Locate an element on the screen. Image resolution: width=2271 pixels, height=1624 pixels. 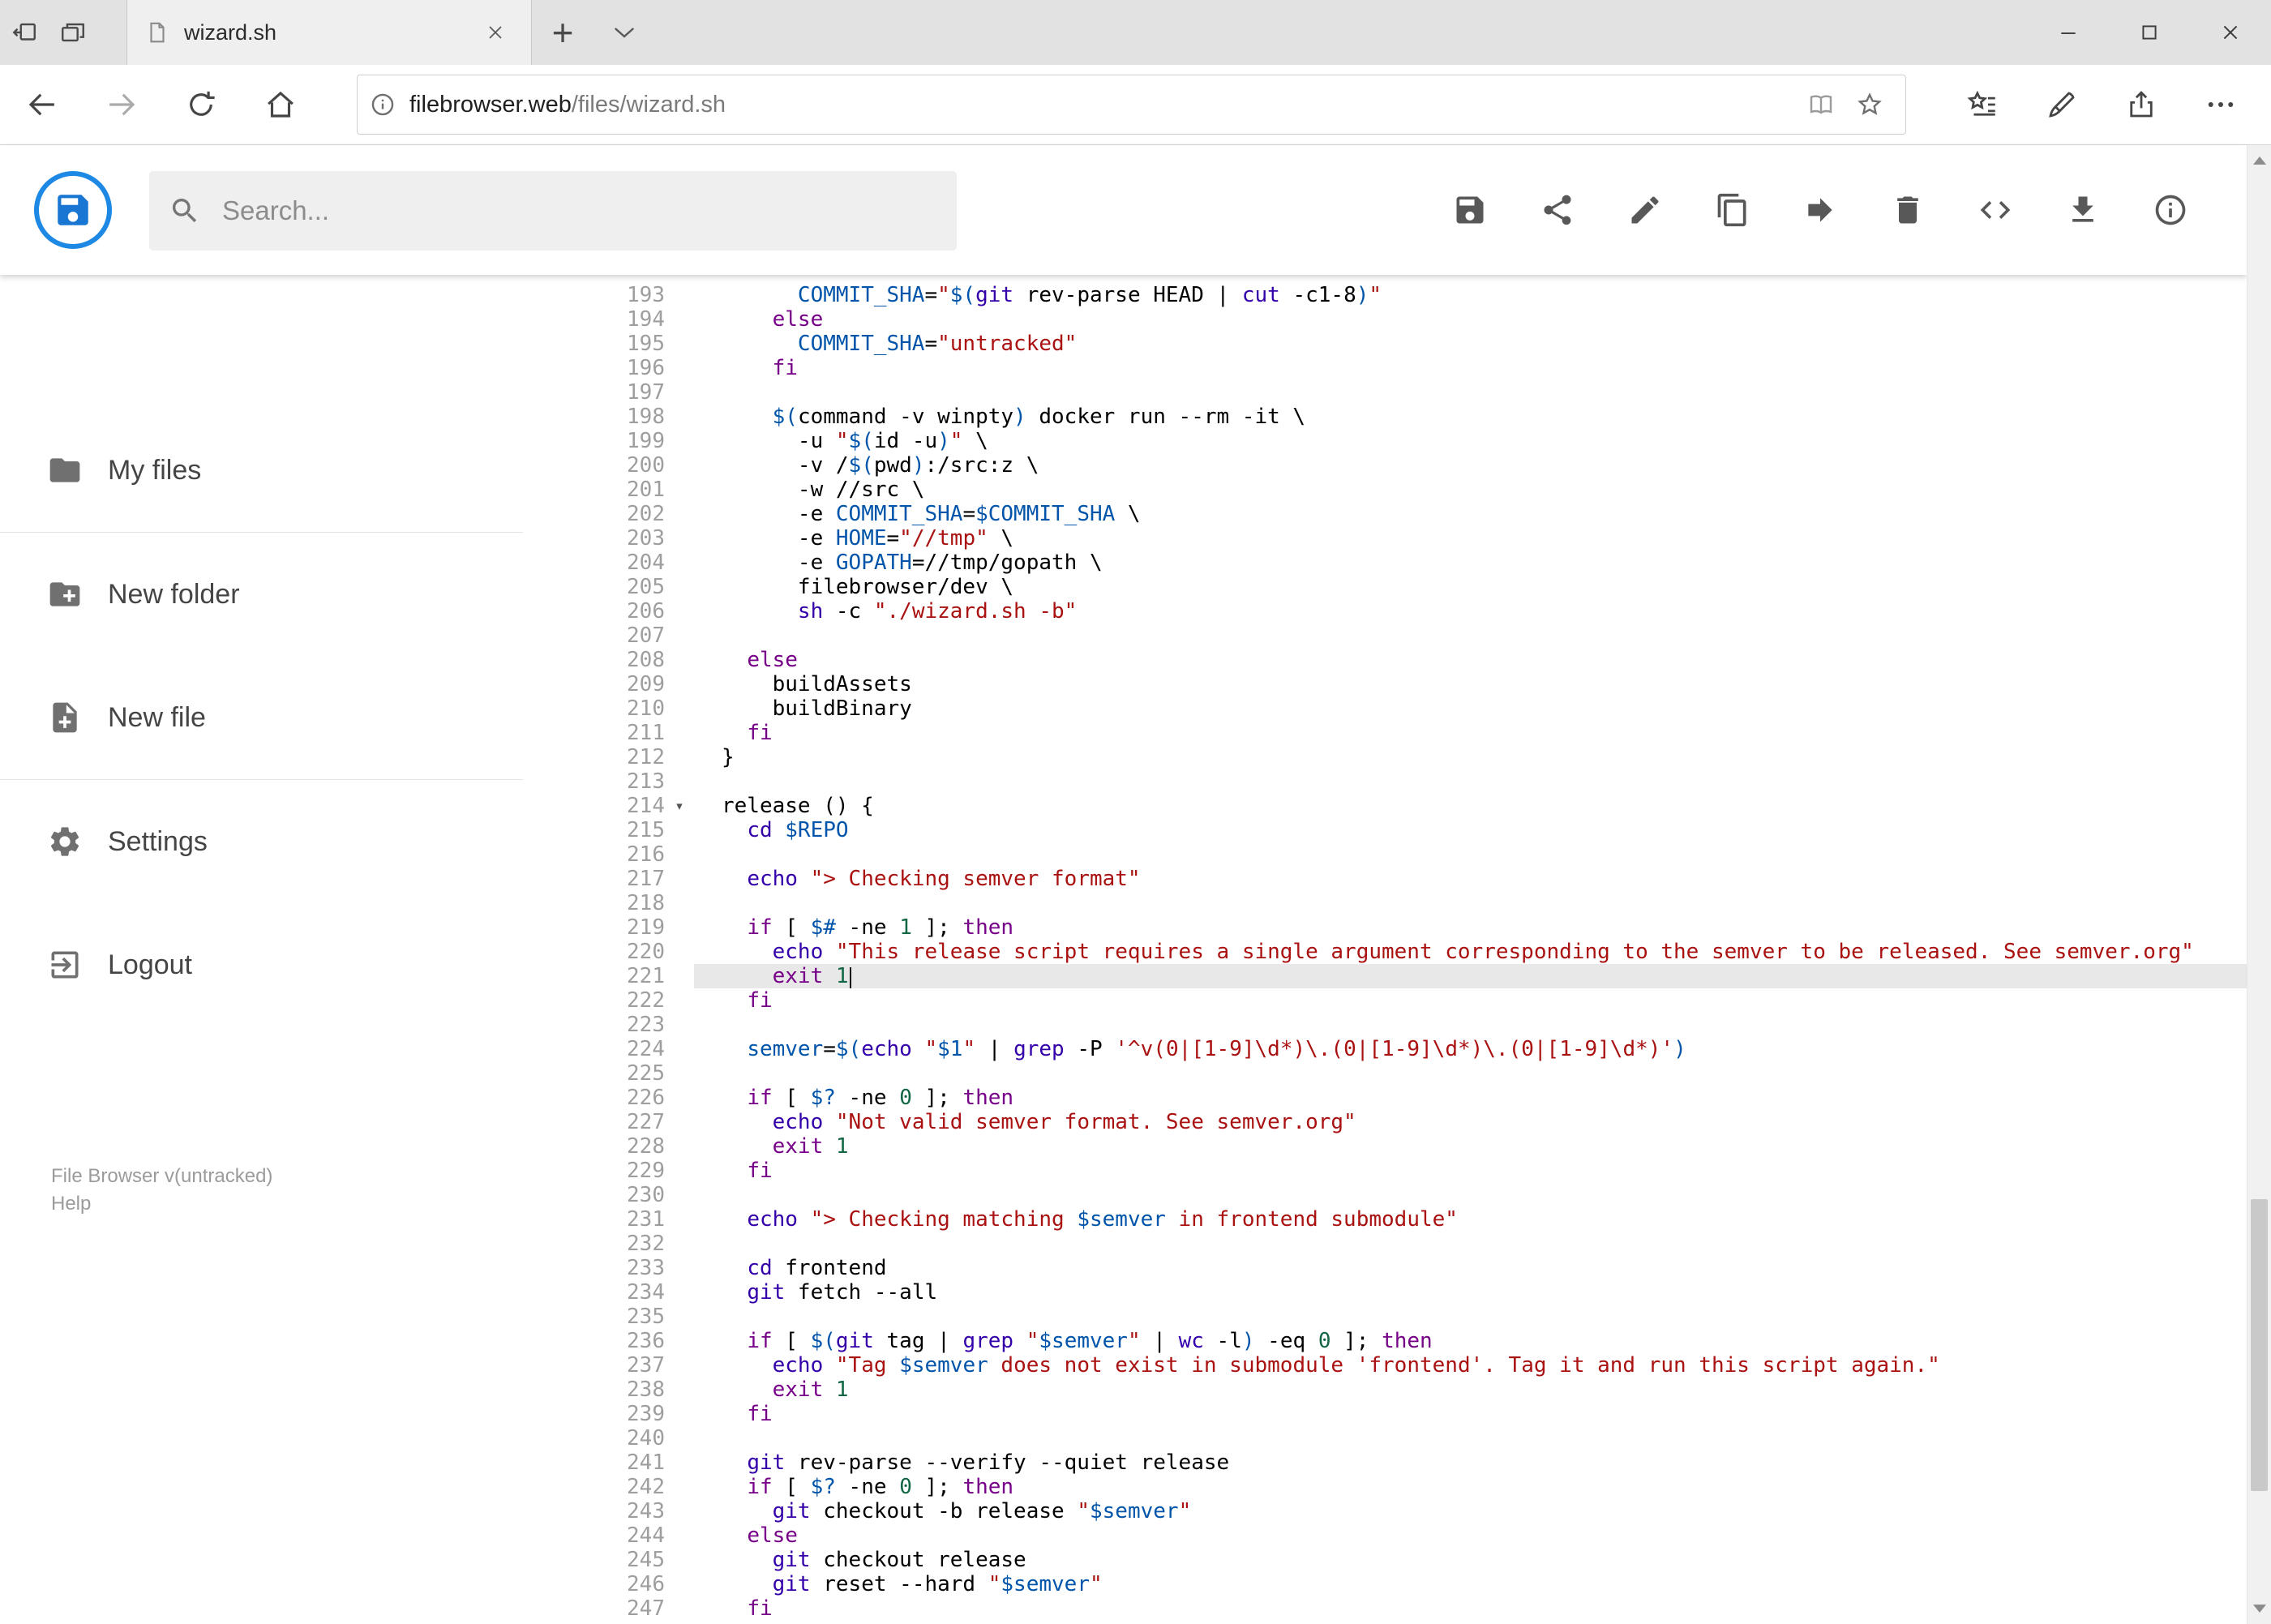
share-button is located at coordinates (1558, 210).